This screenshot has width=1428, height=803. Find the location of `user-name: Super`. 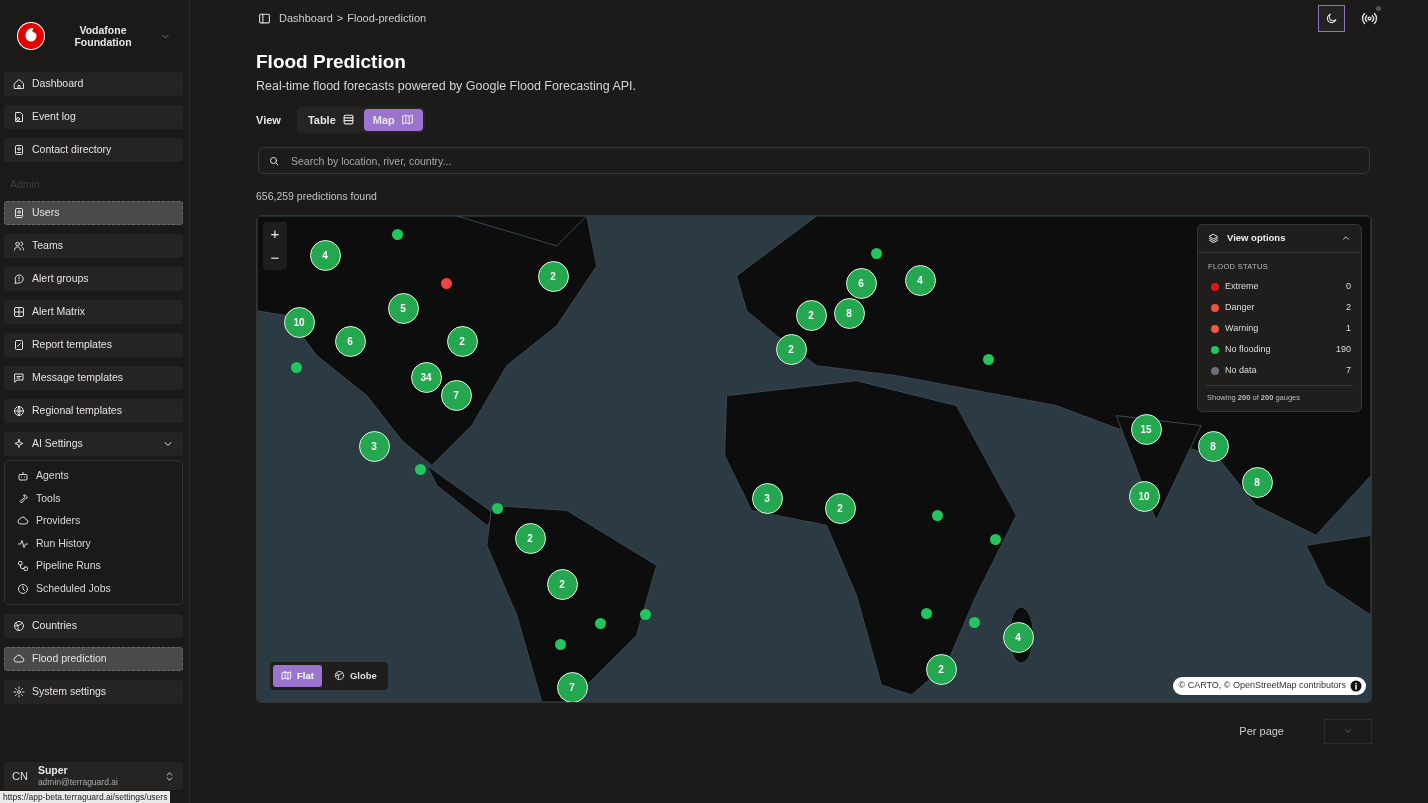

user-name: Super is located at coordinates (53, 771).